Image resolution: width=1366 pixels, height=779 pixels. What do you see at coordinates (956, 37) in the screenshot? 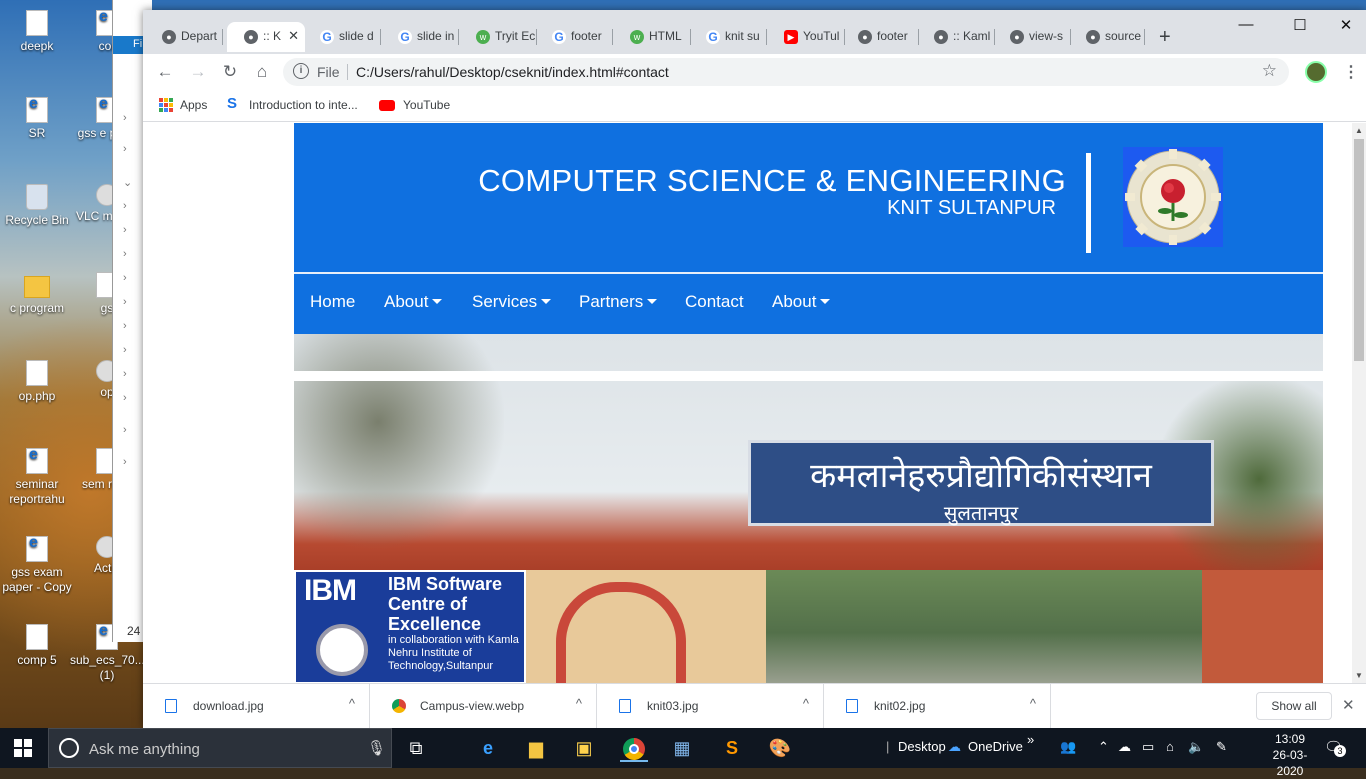
I see `browser-tab: ●:: Kaml` at bounding box center [956, 37].